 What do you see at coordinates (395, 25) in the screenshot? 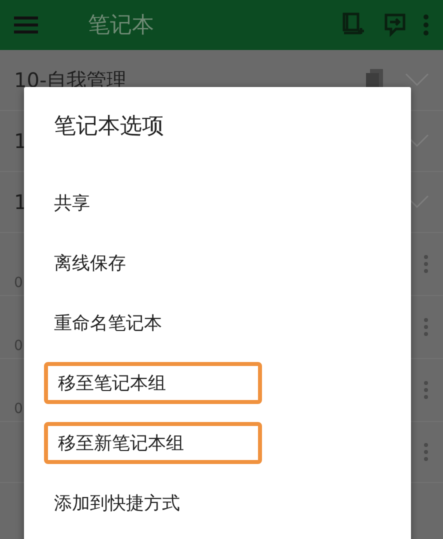
I see `share-icon` at bounding box center [395, 25].